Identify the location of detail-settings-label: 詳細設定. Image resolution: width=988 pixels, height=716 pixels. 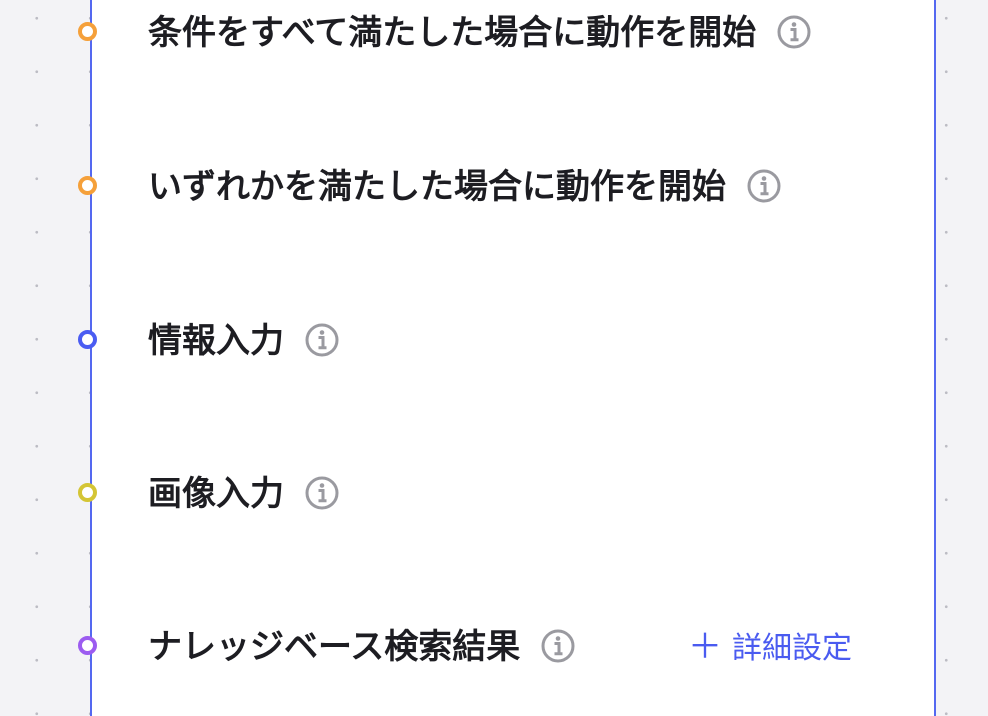
(792, 648).